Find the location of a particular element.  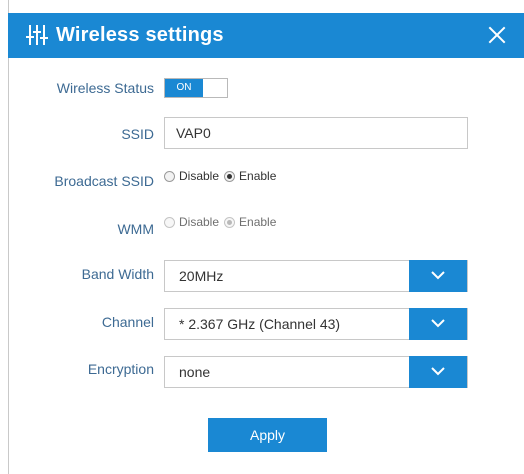

encryption-label: Encryption is located at coordinates (120, 369).